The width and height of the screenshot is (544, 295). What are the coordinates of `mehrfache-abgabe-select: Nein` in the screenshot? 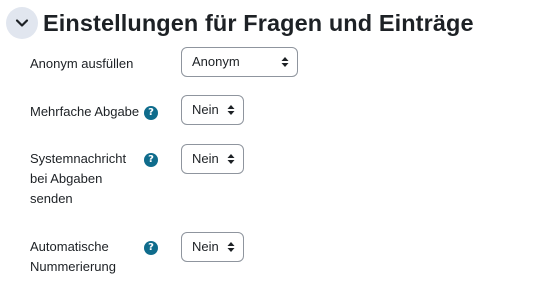 It's located at (212, 110).